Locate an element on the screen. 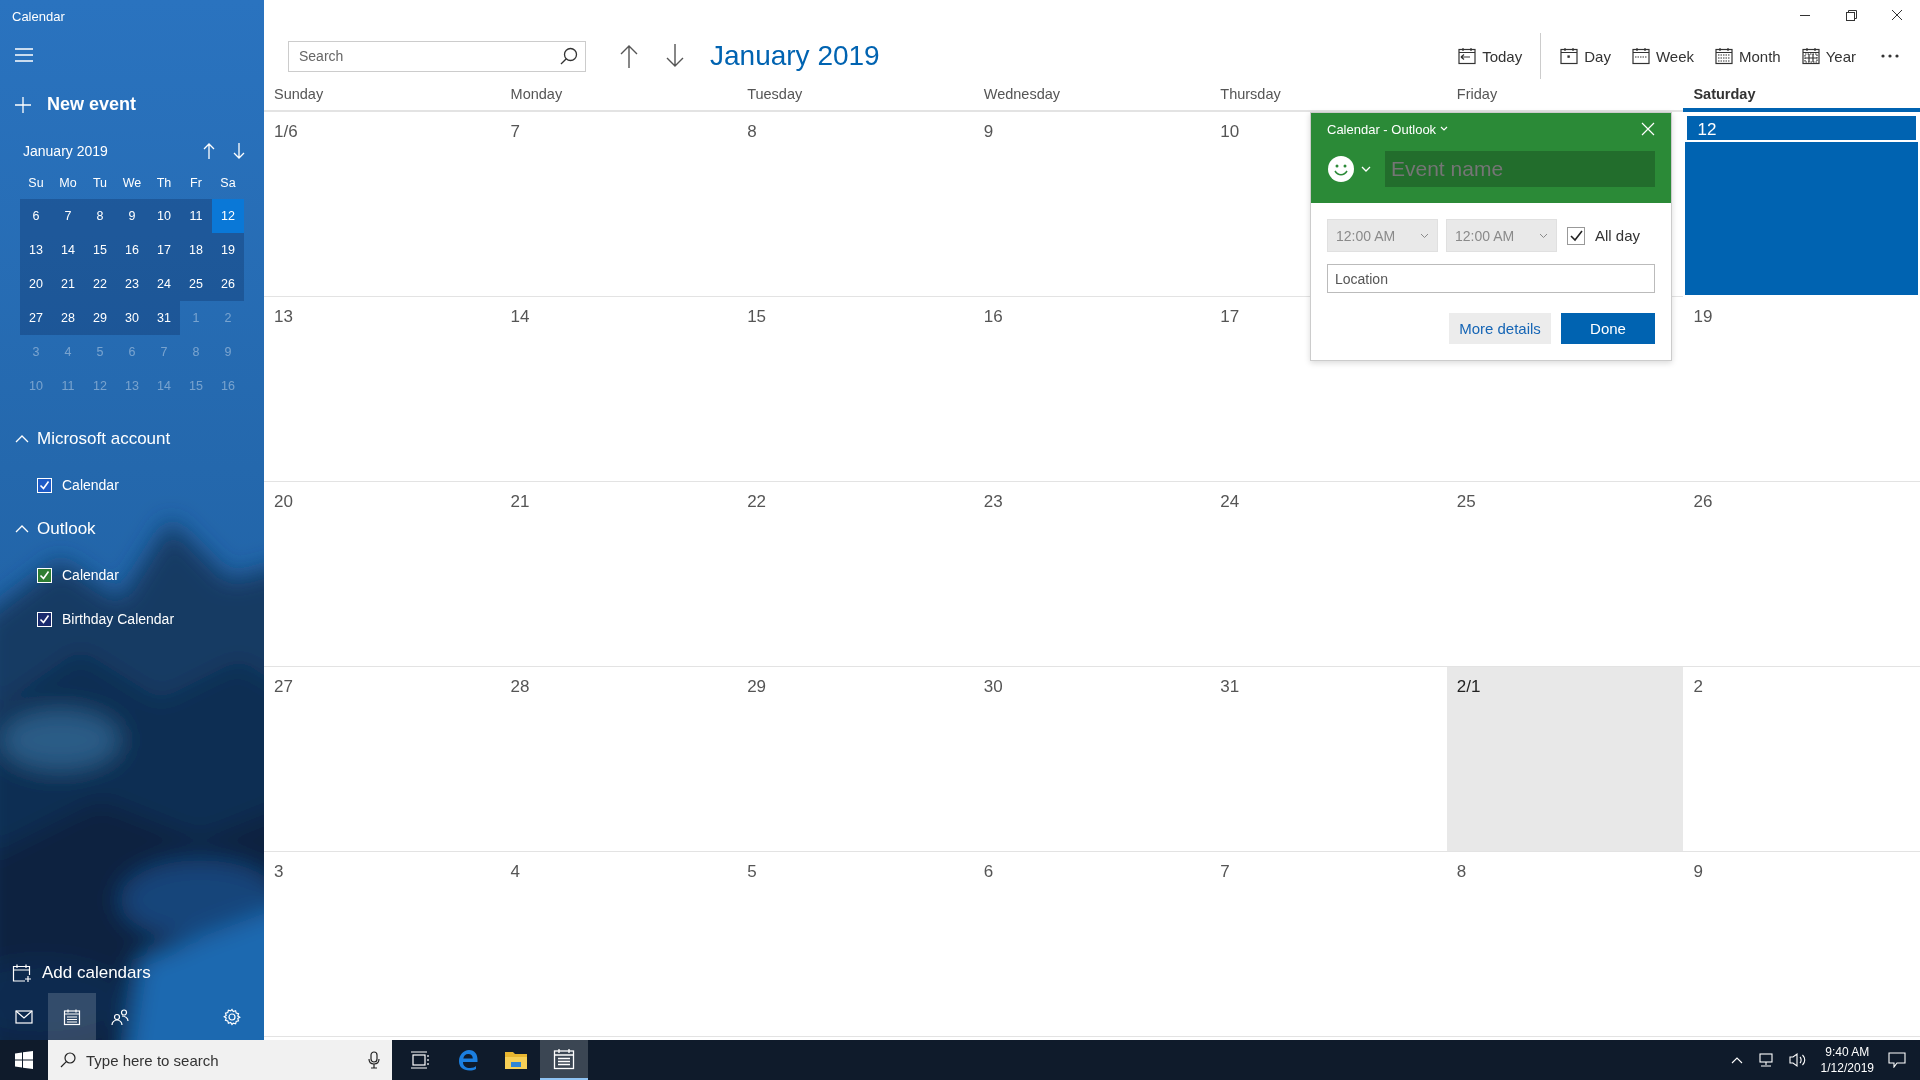 The image size is (1920, 1080). search-field: Search is located at coordinates (437, 56).